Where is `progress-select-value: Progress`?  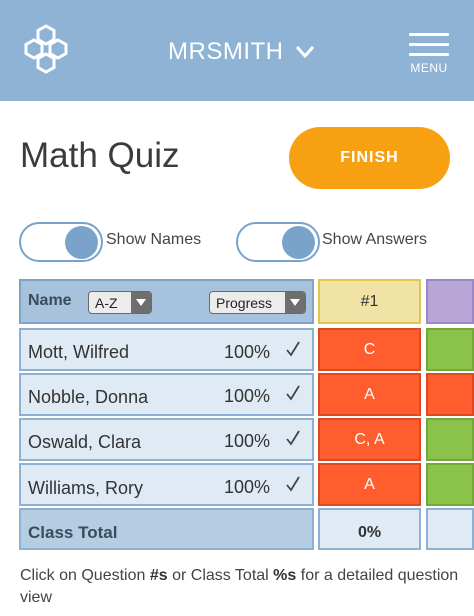
progress-select-value: Progress is located at coordinates (244, 302).